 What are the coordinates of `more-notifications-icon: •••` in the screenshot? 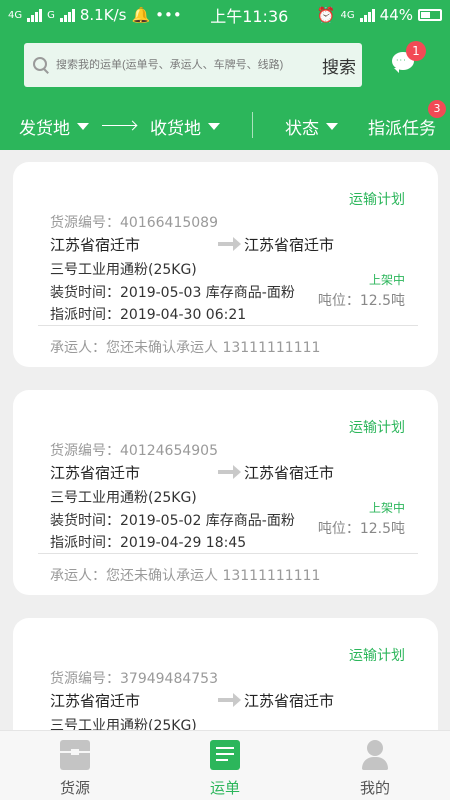 It's located at (168, 15).